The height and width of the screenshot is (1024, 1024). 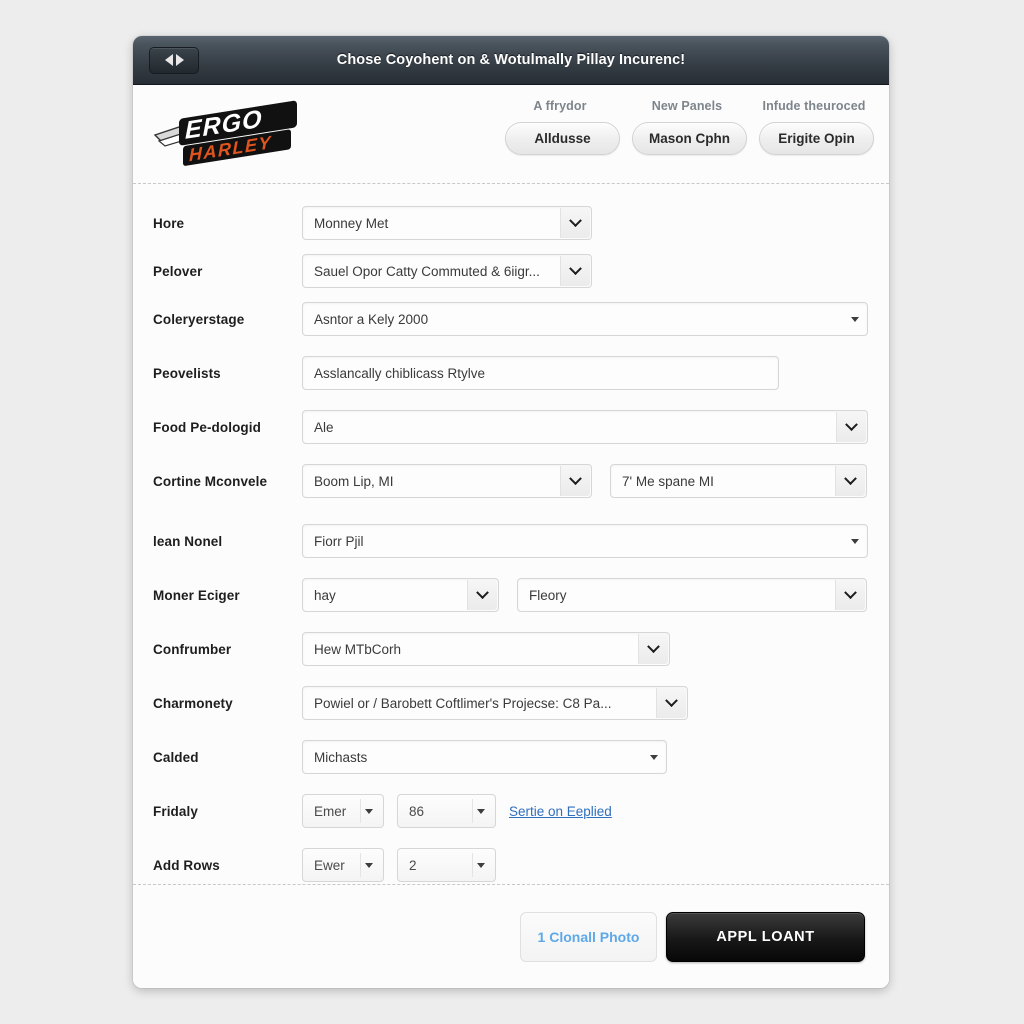 What do you see at coordinates (562, 138) in the screenshot?
I see `nav-button-alldusse: Alldusse` at bounding box center [562, 138].